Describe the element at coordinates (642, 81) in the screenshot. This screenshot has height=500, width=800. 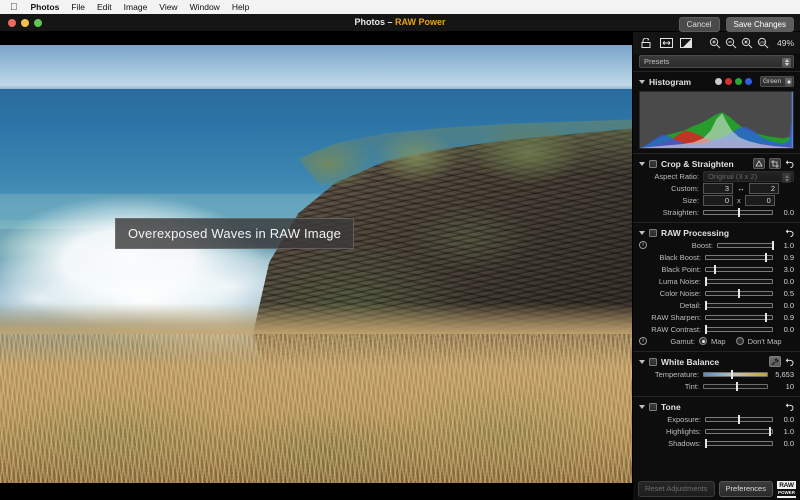
I see `histogram-disclosure-icon` at that location.